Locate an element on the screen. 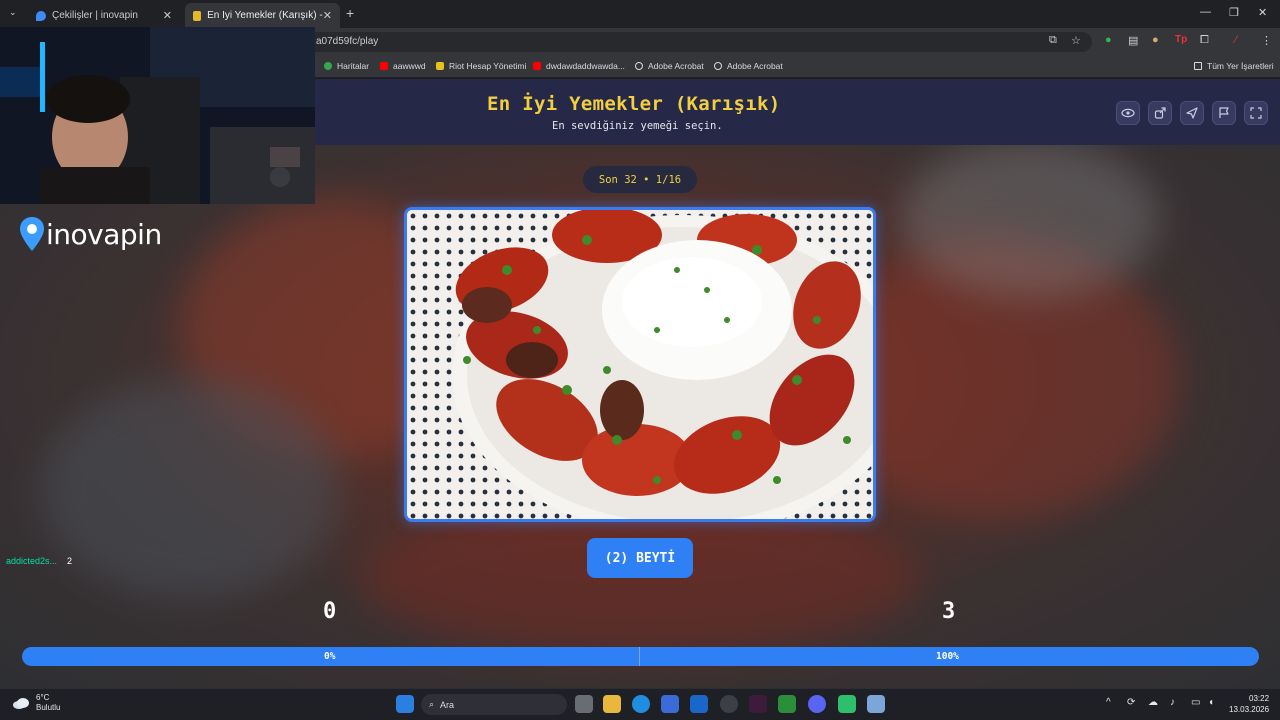 The image size is (1280, 720). tray-icon: ⟳ is located at coordinates (1131, 702).